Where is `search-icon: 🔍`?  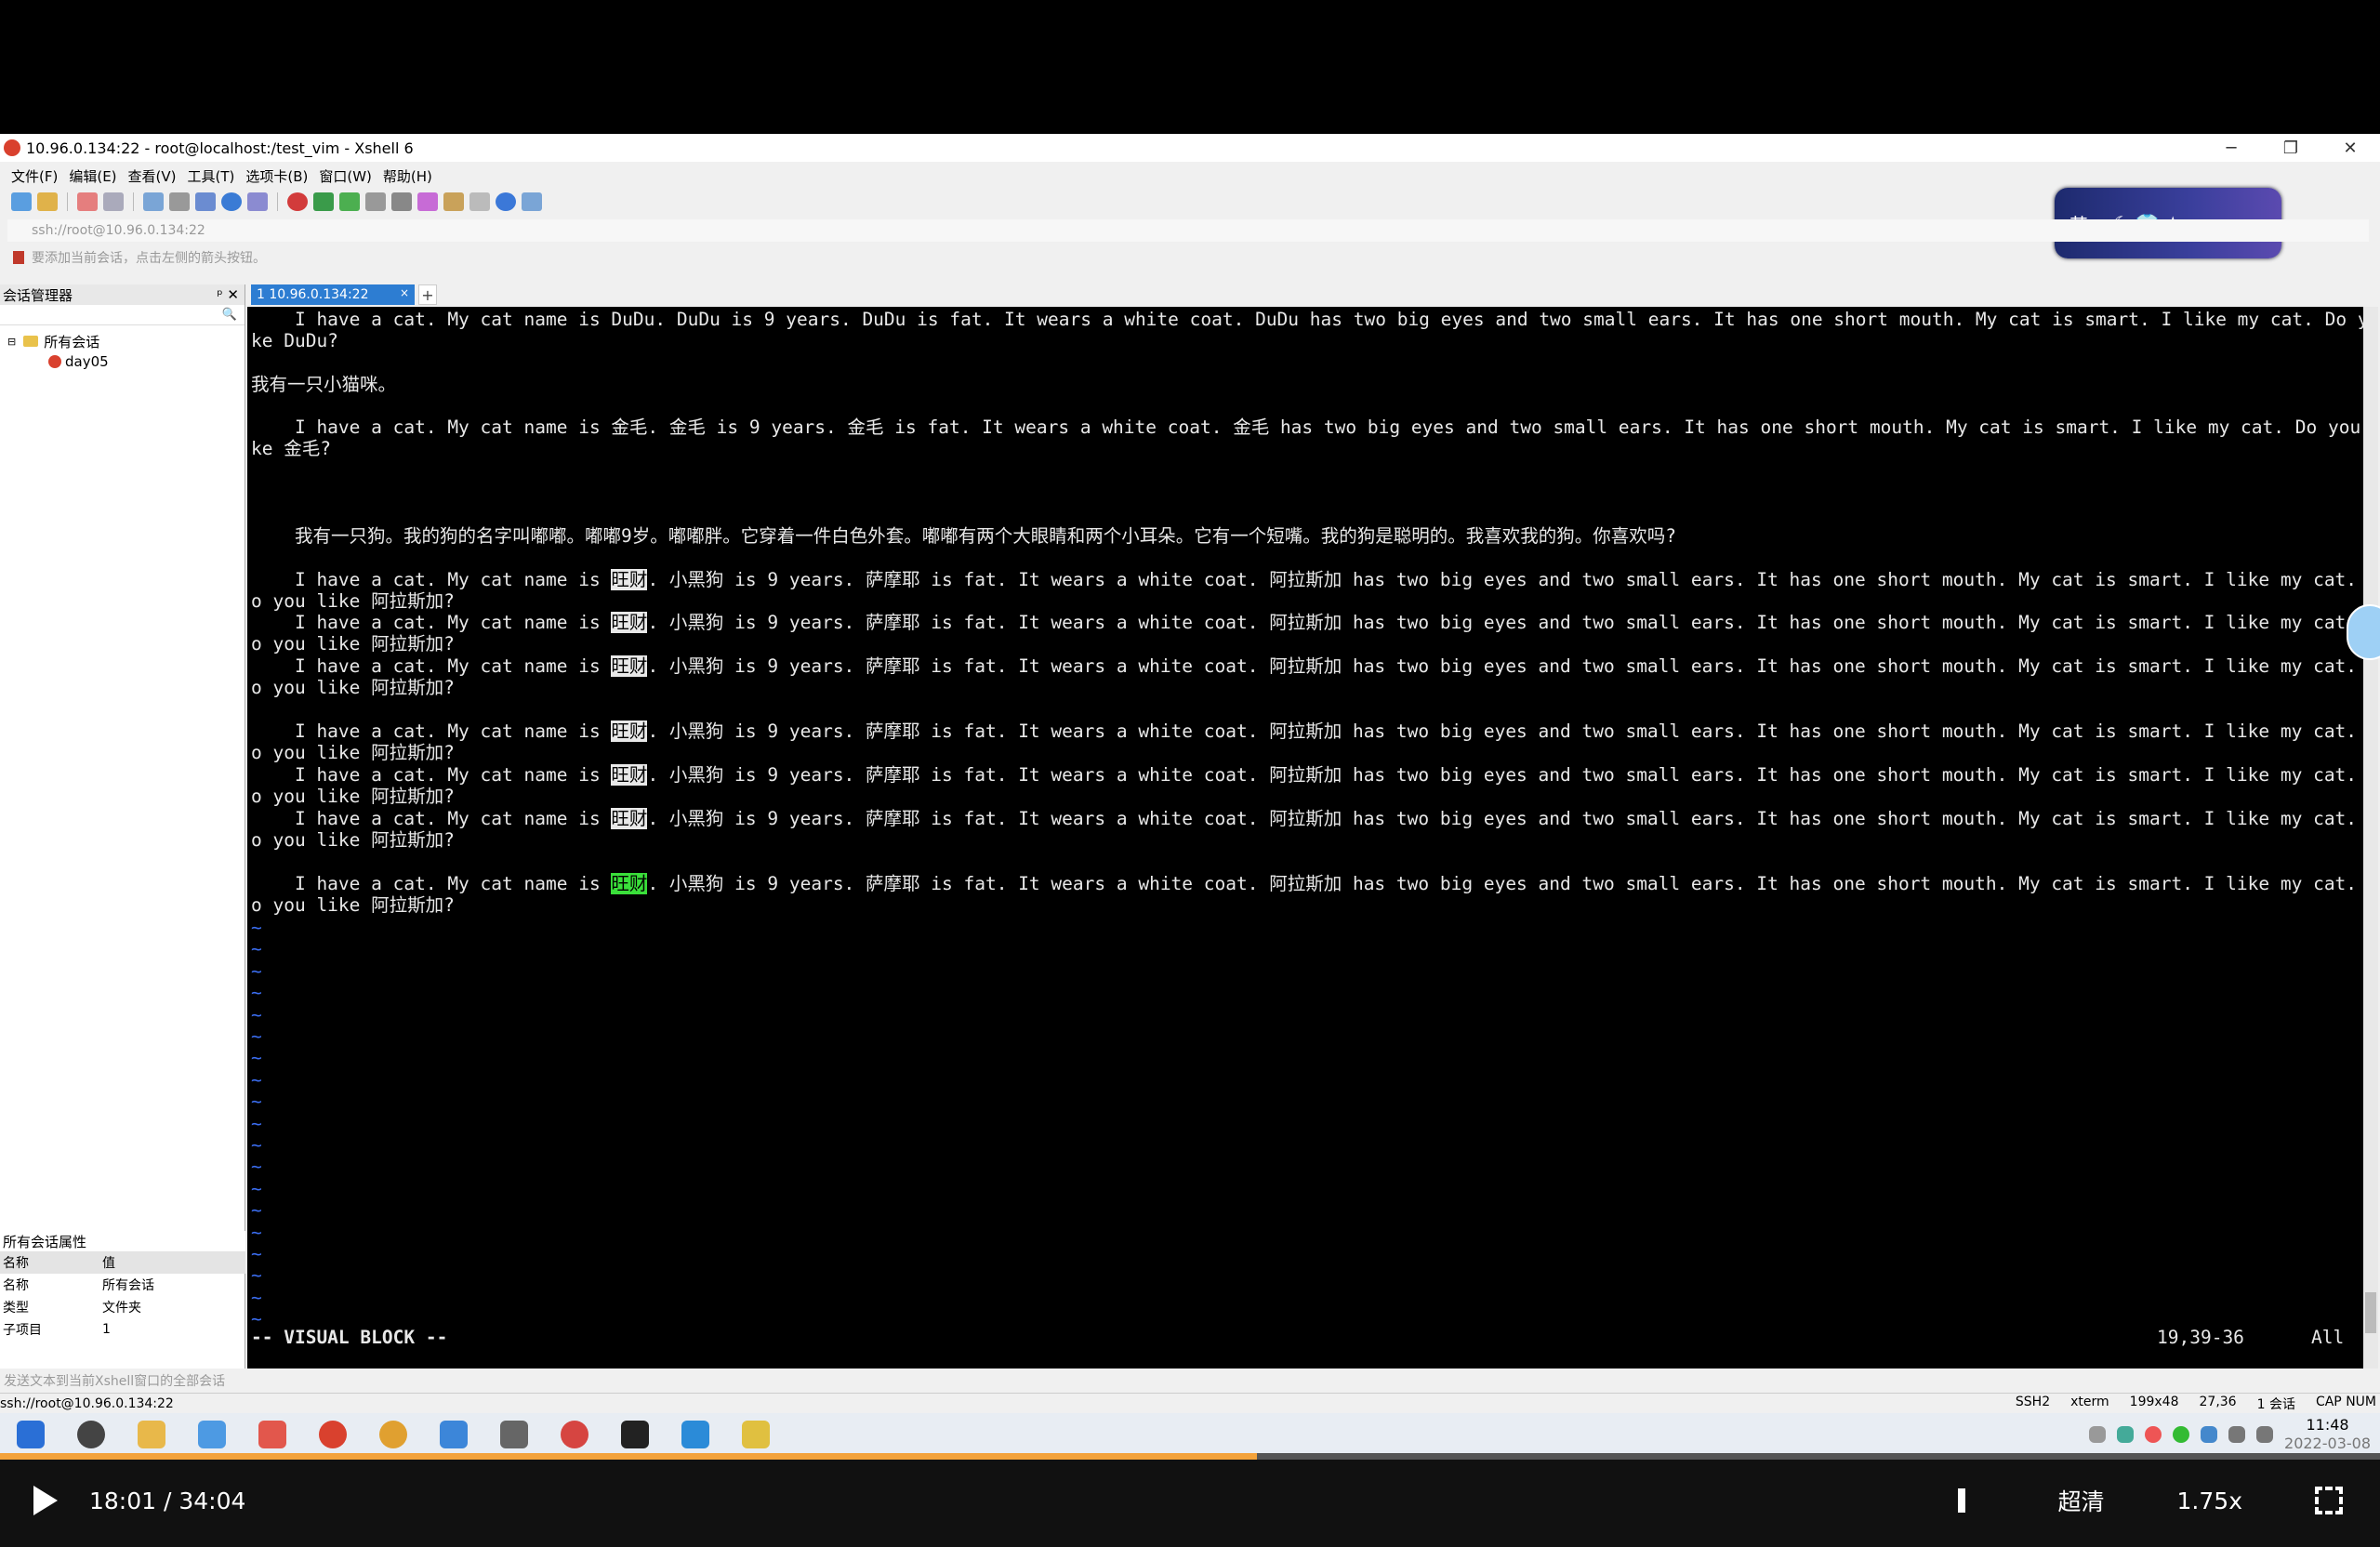
search-icon: 🔍 is located at coordinates (229, 315).